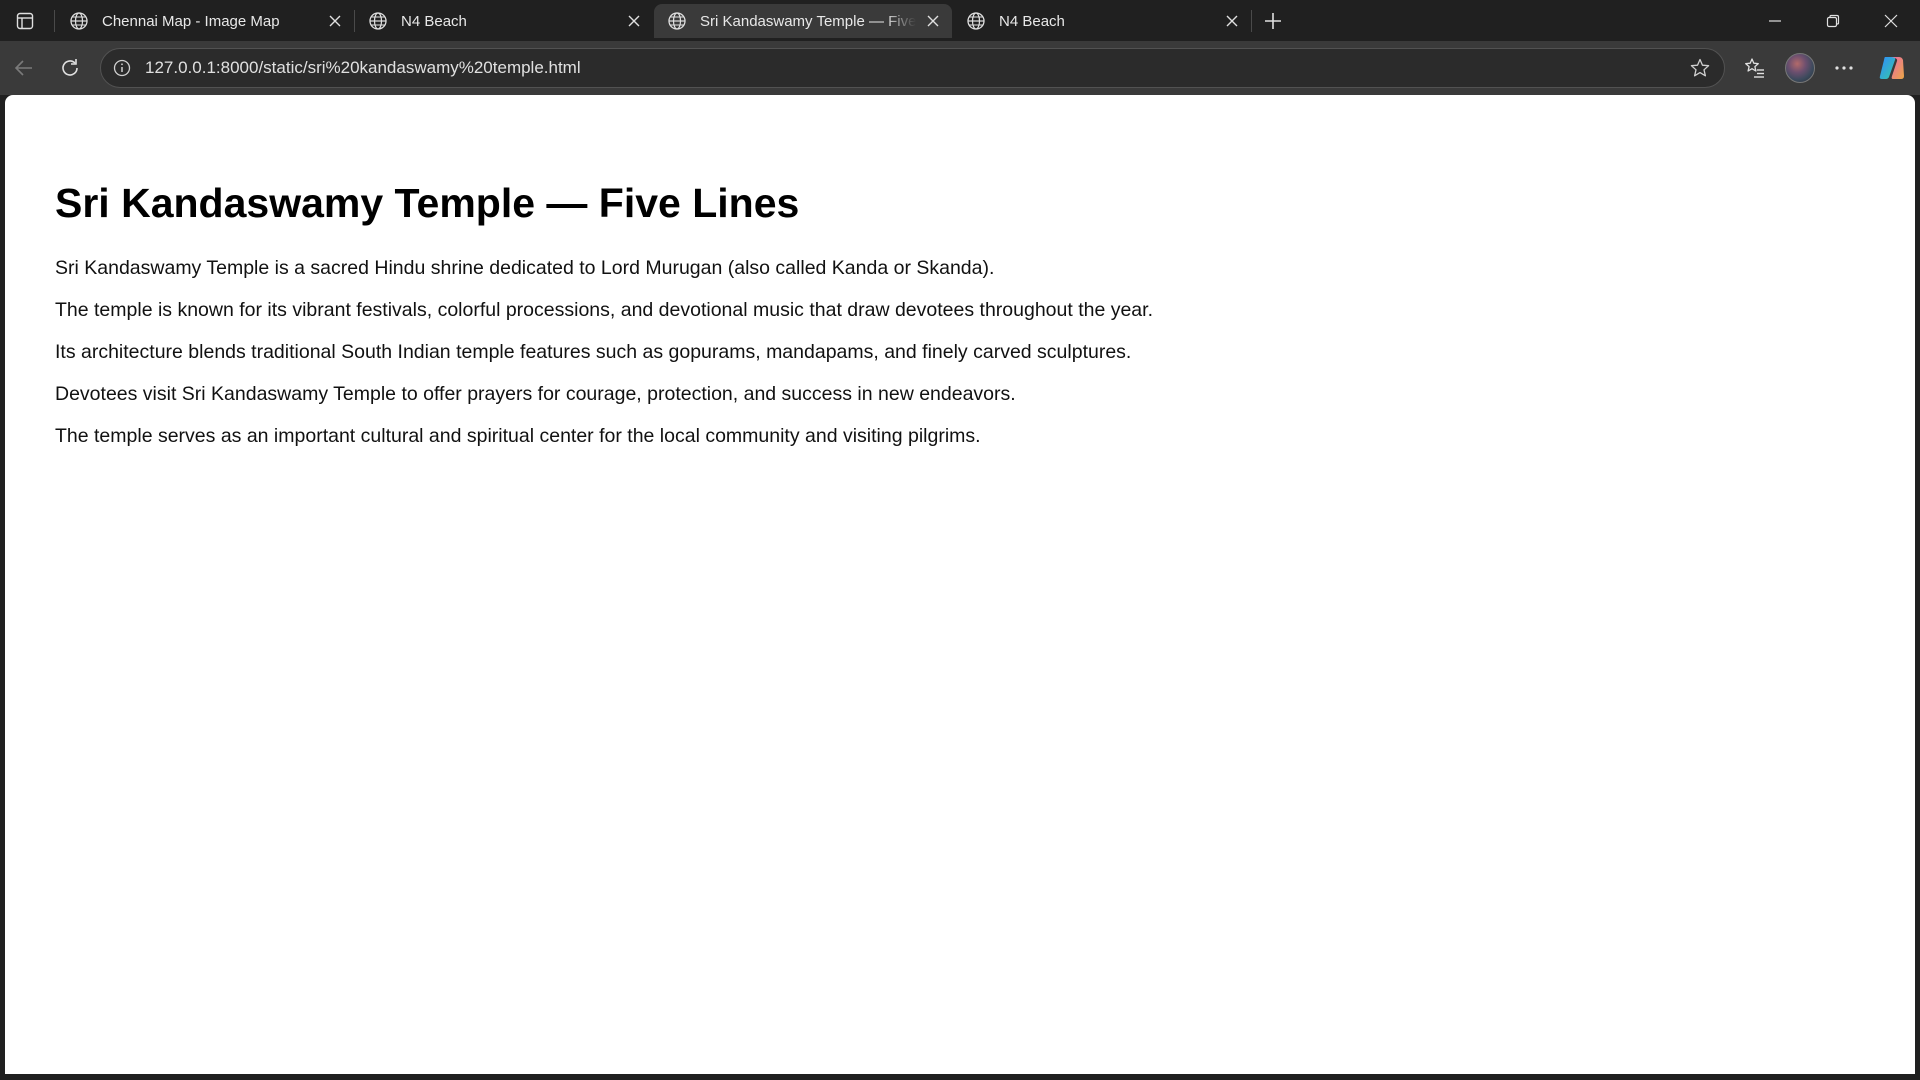 This screenshot has width=1920, height=1080. What do you see at coordinates (122, 68) in the screenshot?
I see `site-info-icon` at bounding box center [122, 68].